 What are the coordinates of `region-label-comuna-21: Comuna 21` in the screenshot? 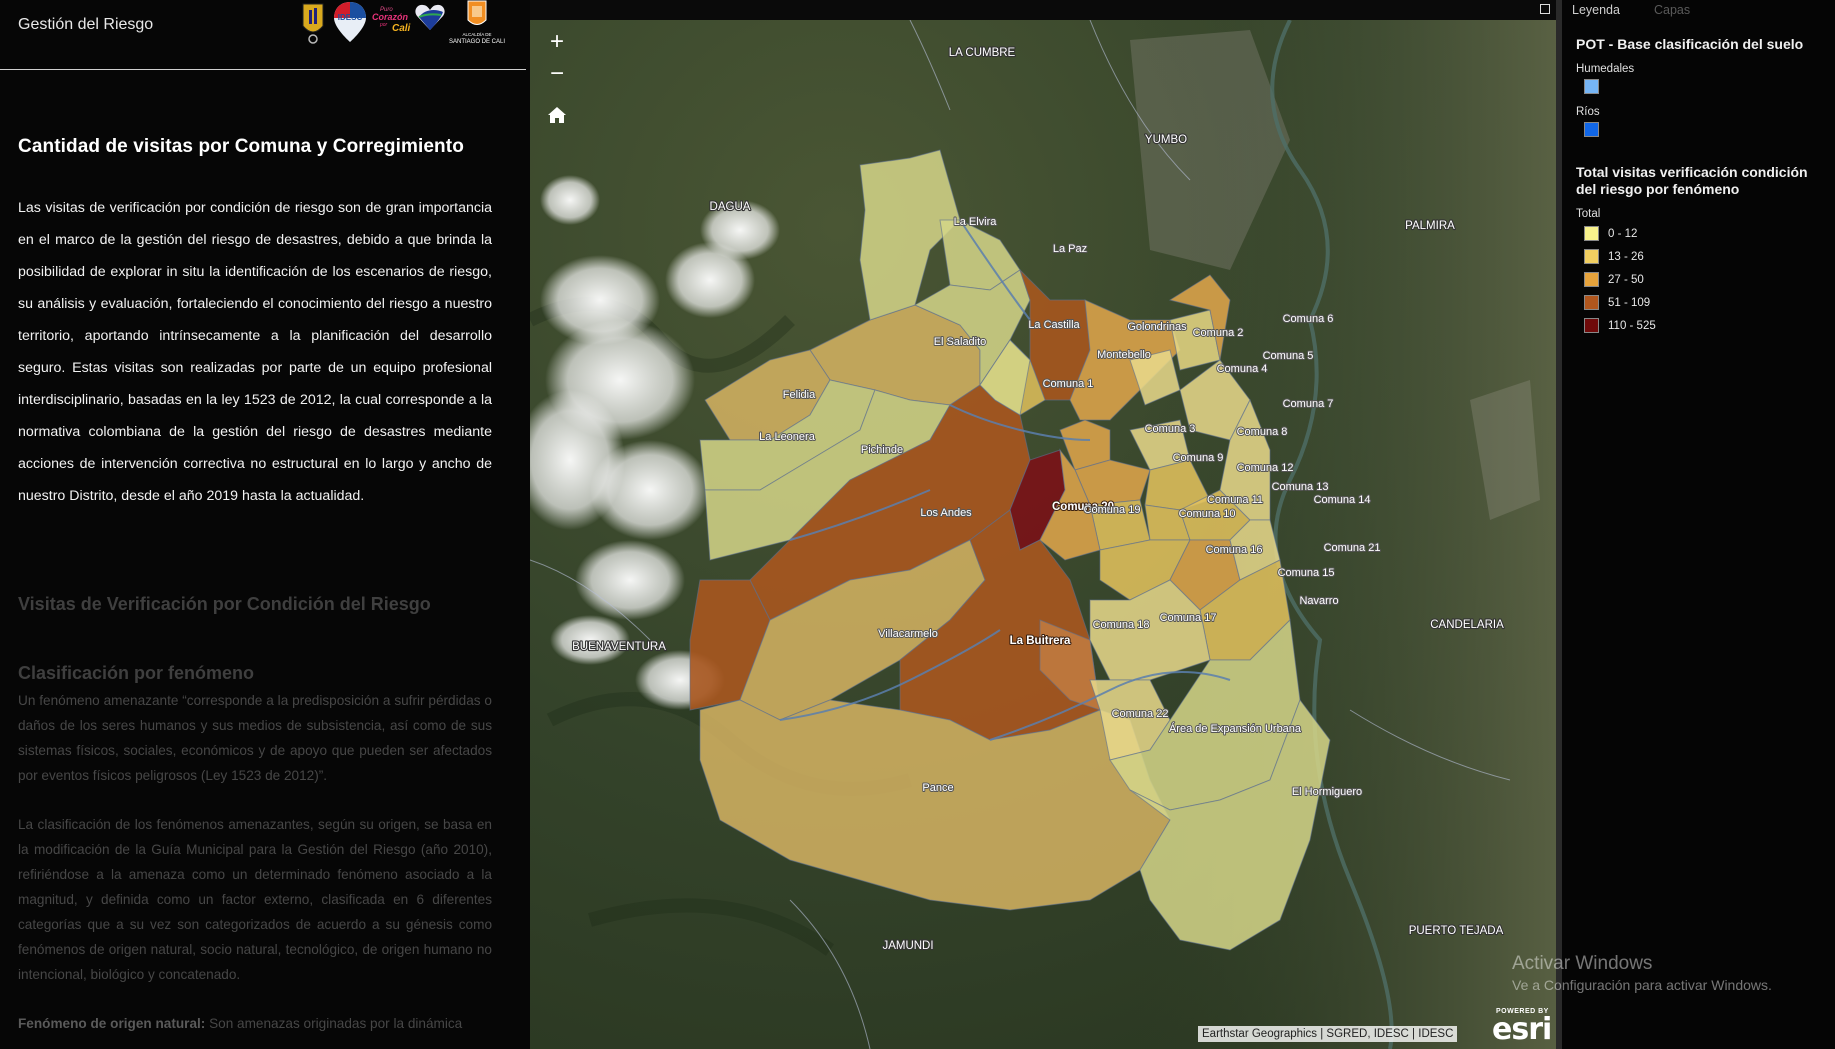 It's located at (1352, 548).